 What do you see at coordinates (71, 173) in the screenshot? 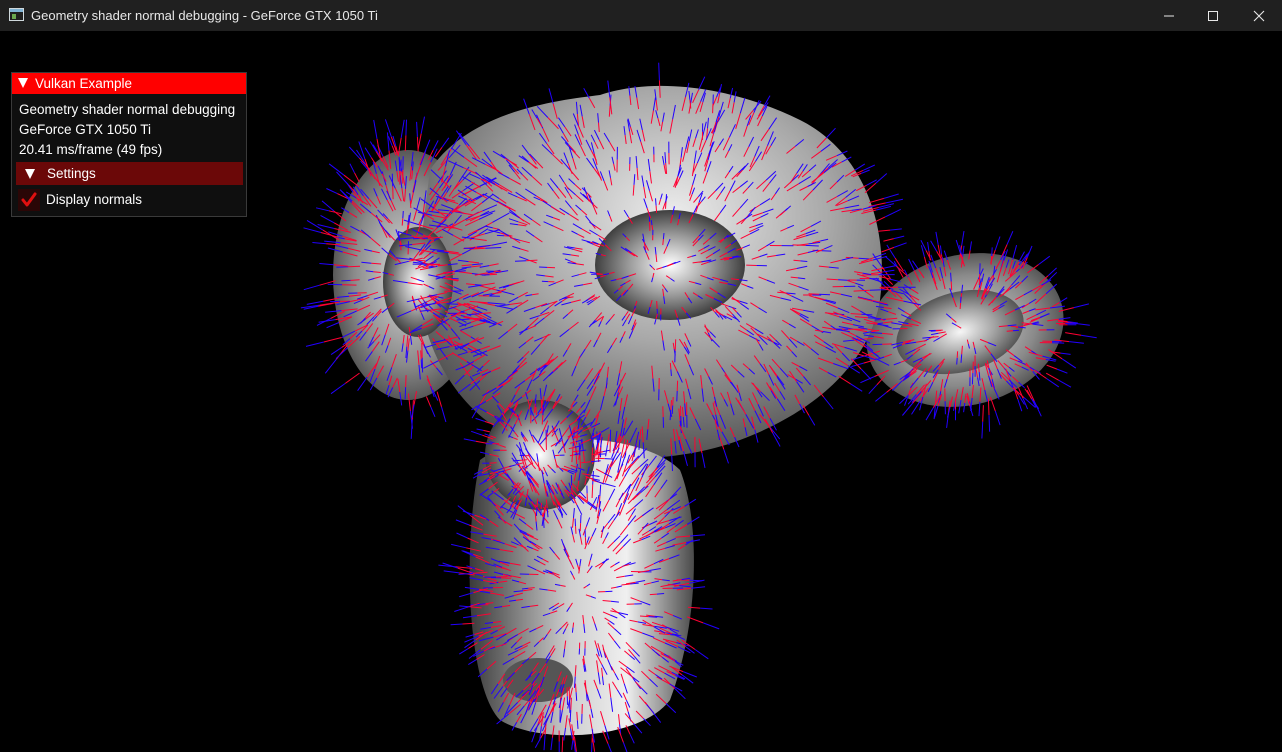
I see `settings-label: Settings` at bounding box center [71, 173].